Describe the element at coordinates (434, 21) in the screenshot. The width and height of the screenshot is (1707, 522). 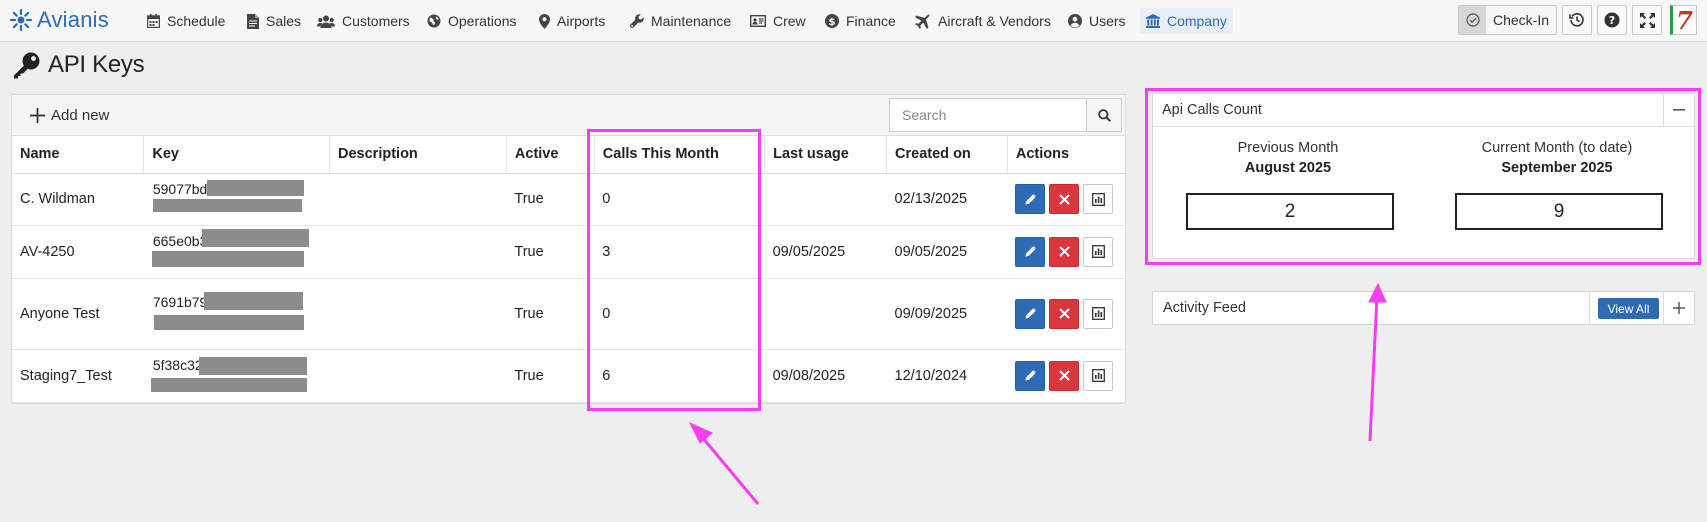
I see `globe-icon` at that location.